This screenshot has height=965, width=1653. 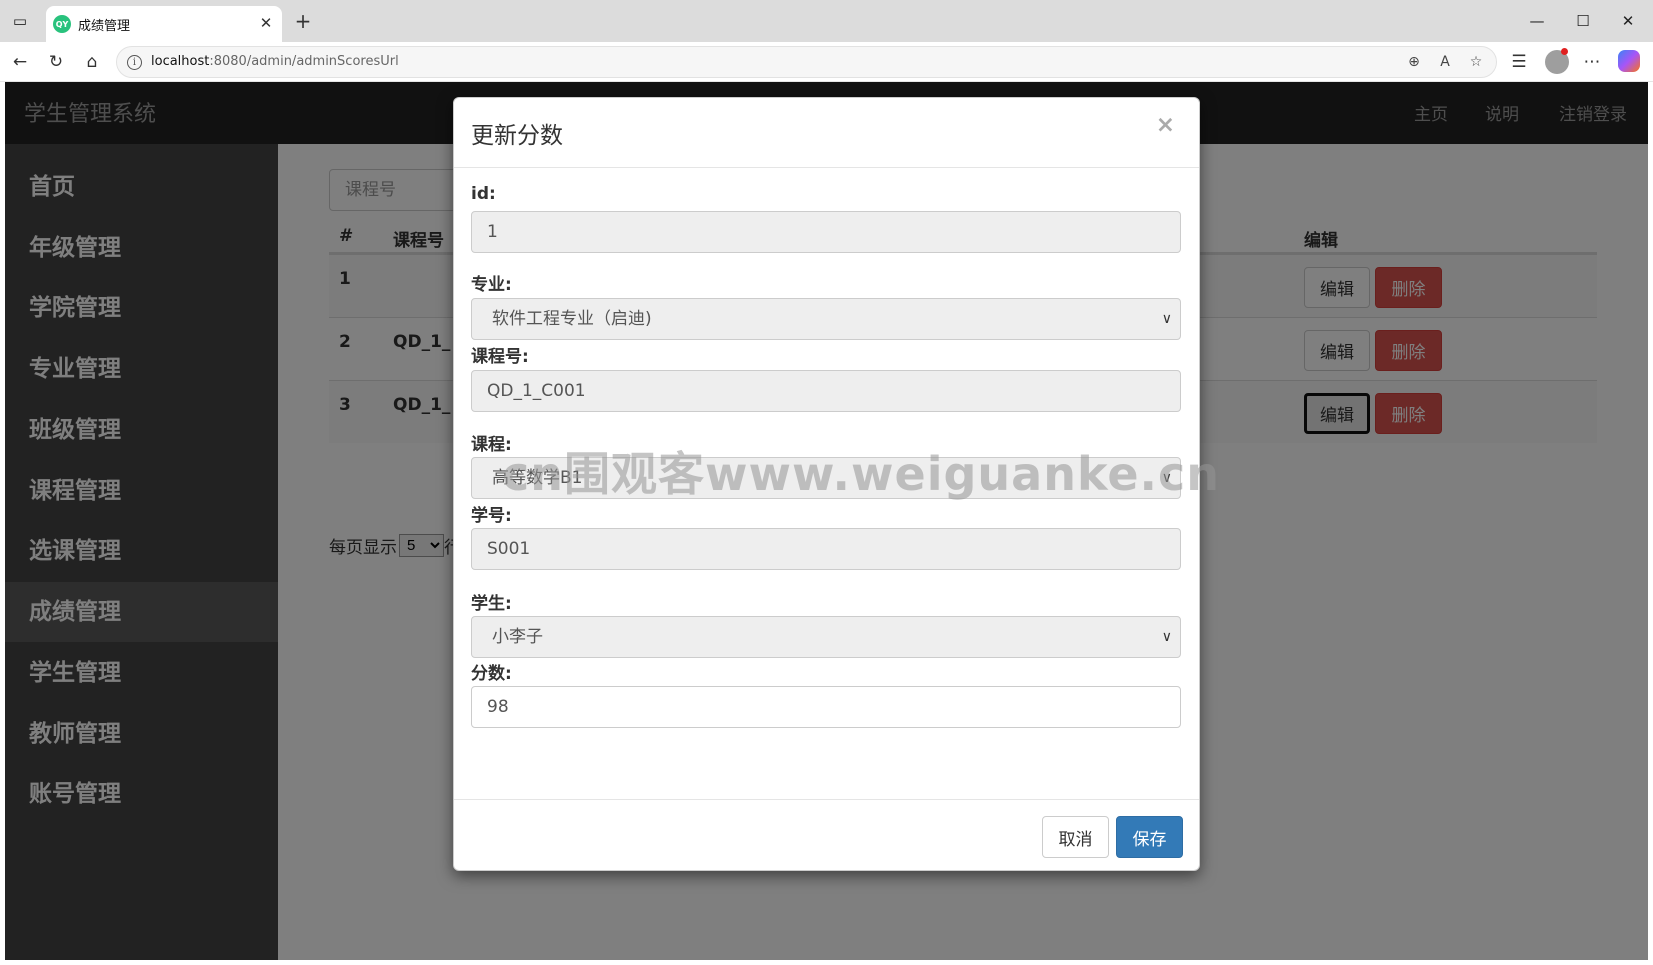 What do you see at coordinates (491, 285) in the screenshot?
I see `major-label: 专业:` at bounding box center [491, 285].